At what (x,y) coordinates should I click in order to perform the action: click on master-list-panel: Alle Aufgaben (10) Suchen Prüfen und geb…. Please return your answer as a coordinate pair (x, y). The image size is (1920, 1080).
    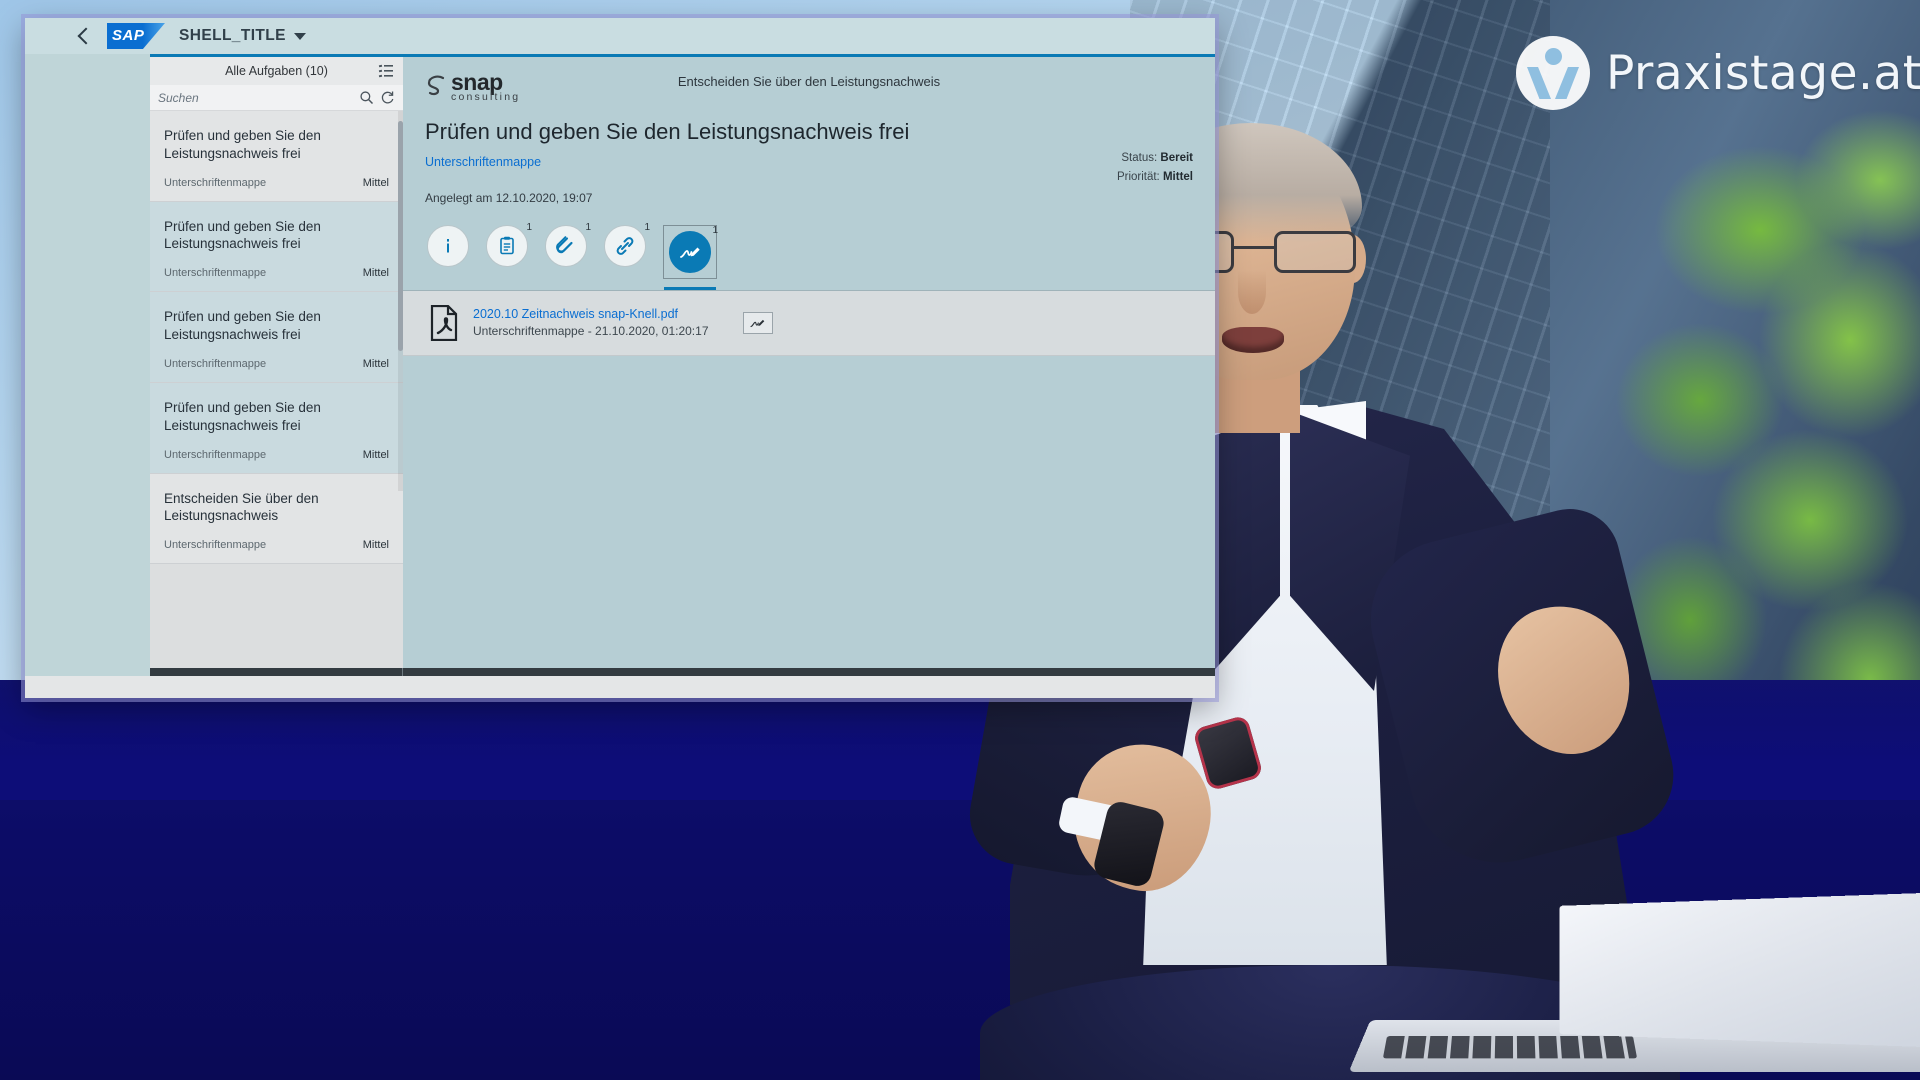
    Looking at the image, I should click on (276, 361).